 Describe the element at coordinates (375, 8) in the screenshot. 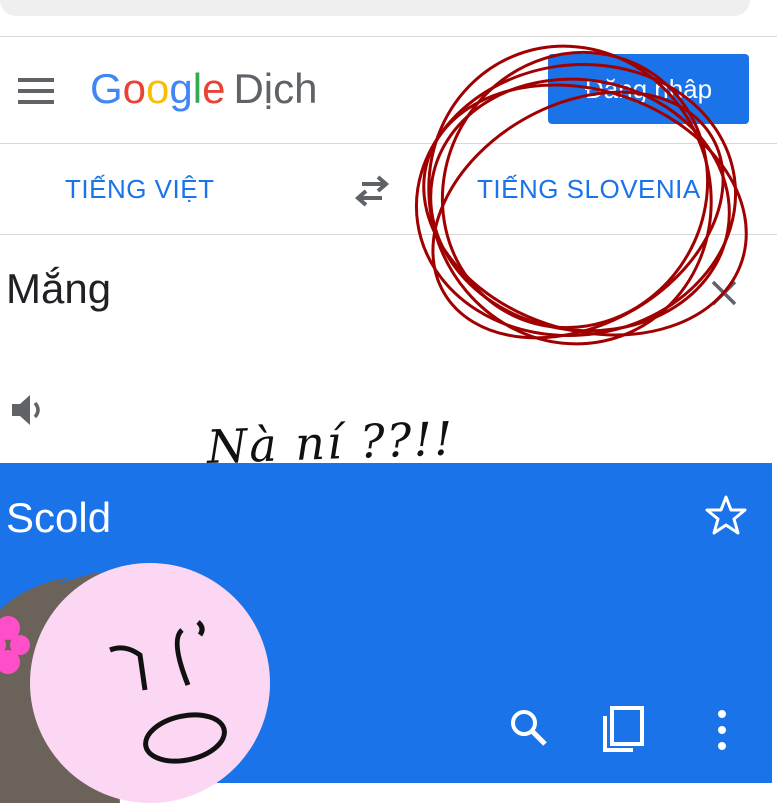

I see `browser-address-bar` at that location.